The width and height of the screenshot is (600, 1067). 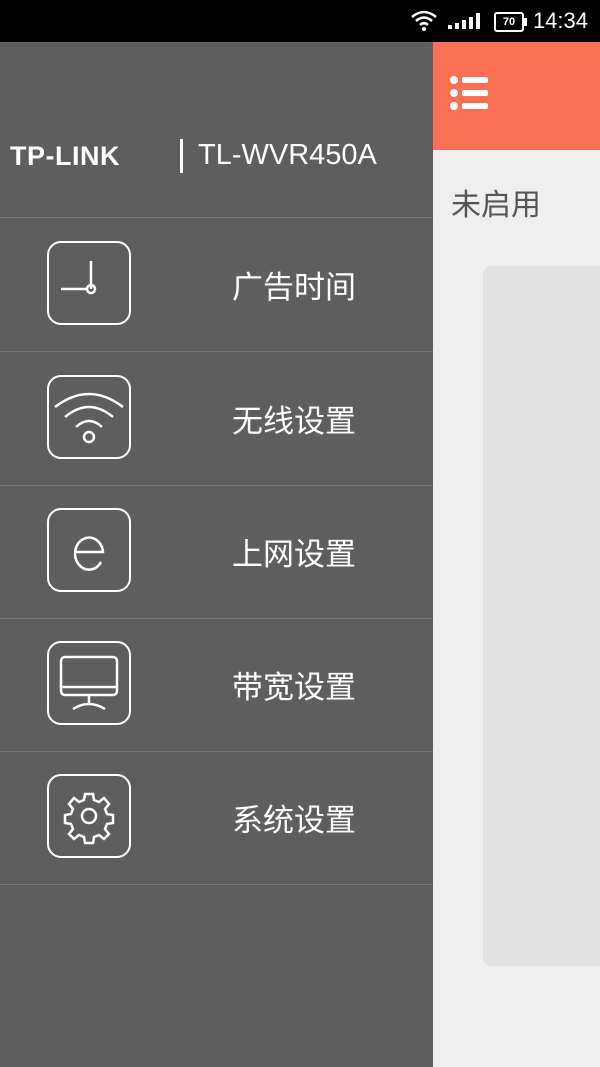 What do you see at coordinates (464, 21) in the screenshot?
I see `cell-signal-icon` at bounding box center [464, 21].